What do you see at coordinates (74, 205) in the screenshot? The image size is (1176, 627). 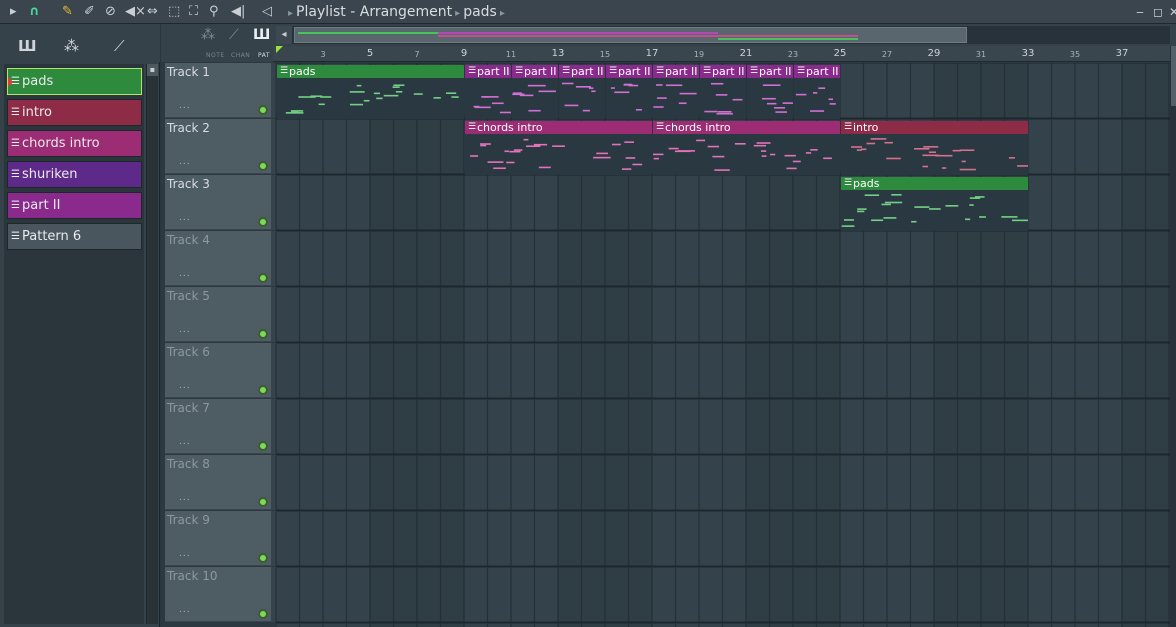 I see `pattern-item: ☰ part II` at bounding box center [74, 205].